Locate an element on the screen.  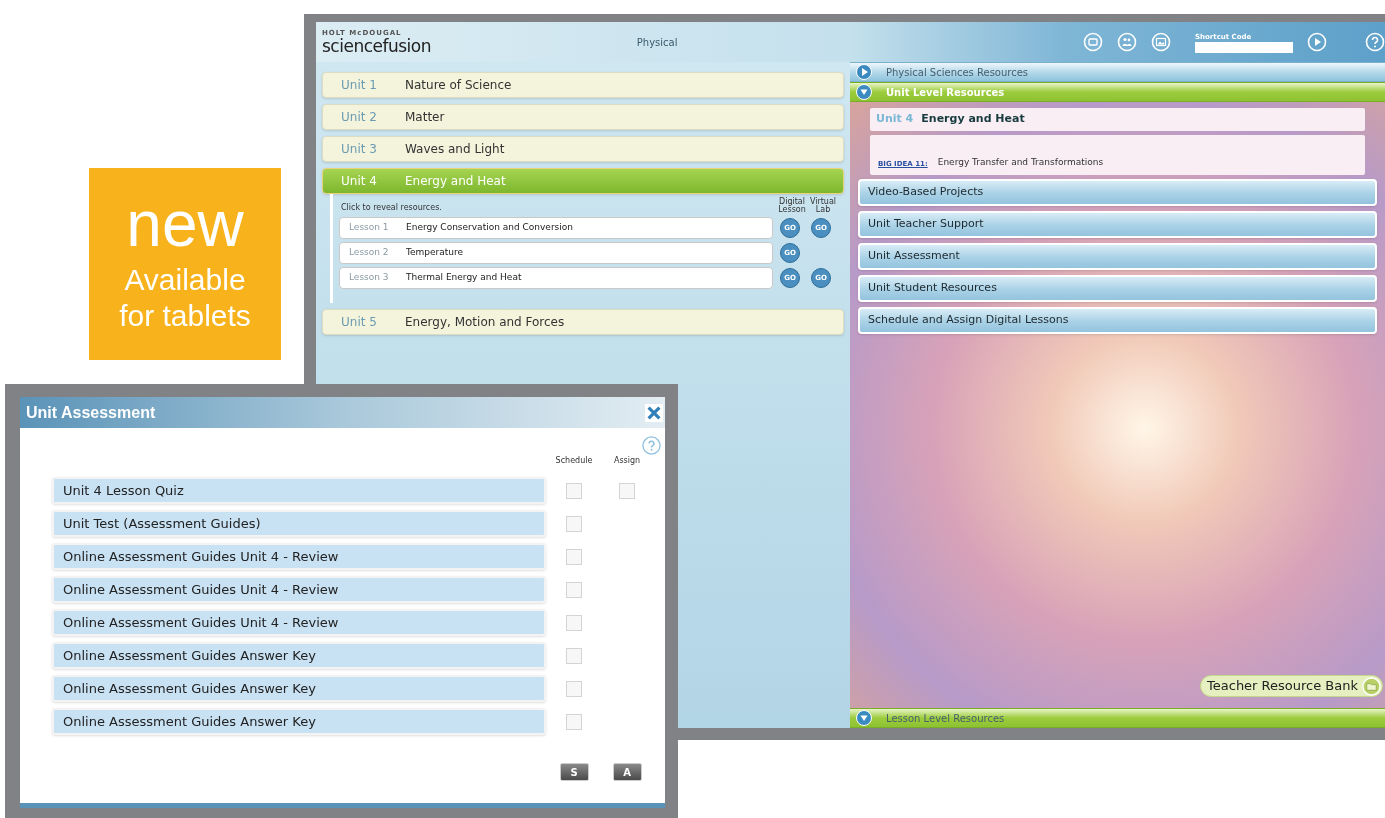
promo-line: Available is located at coordinates (185, 280).